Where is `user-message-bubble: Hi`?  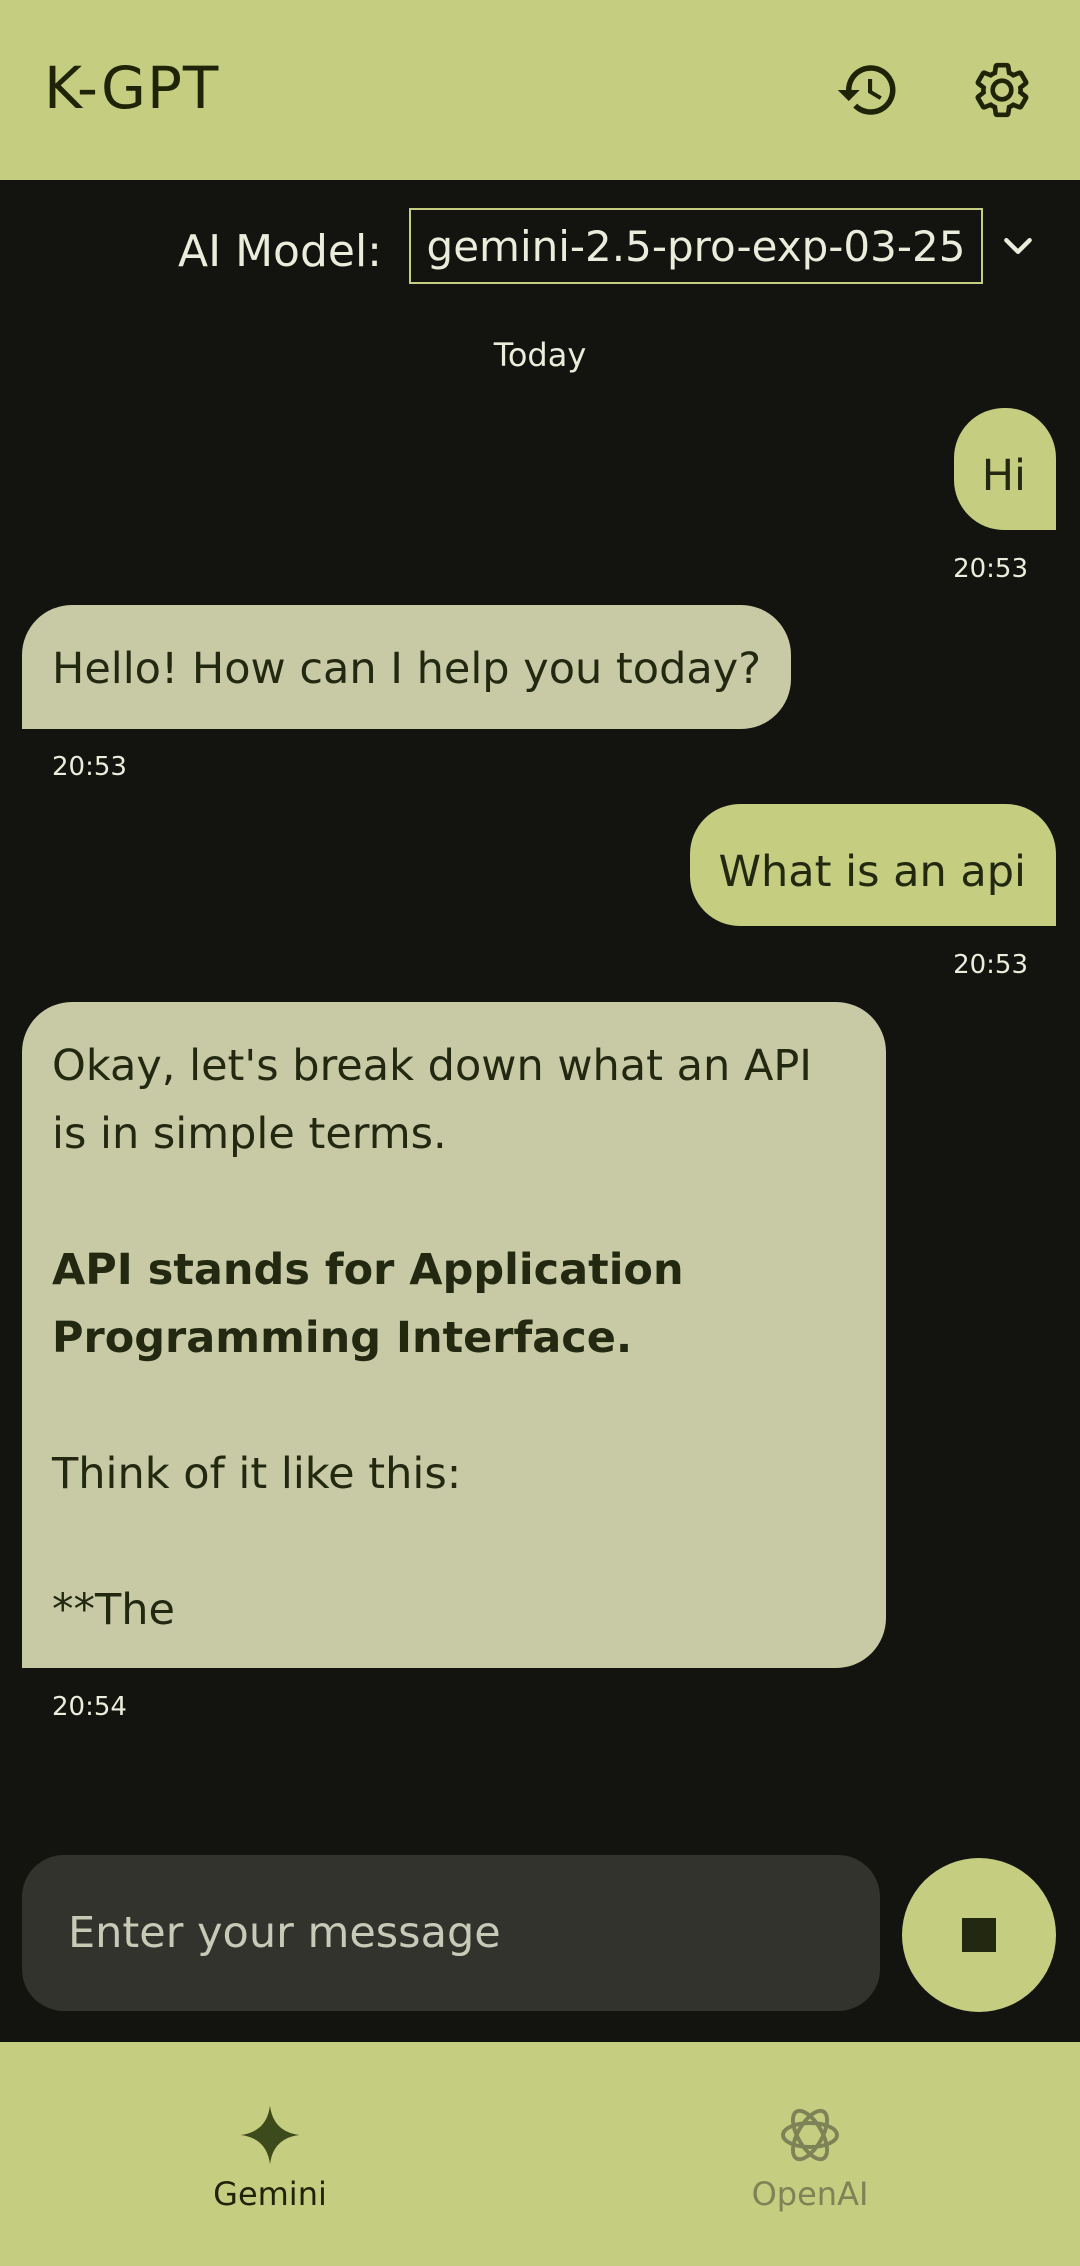 user-message-bubble: Hi is located at coordinates (1004, 469).